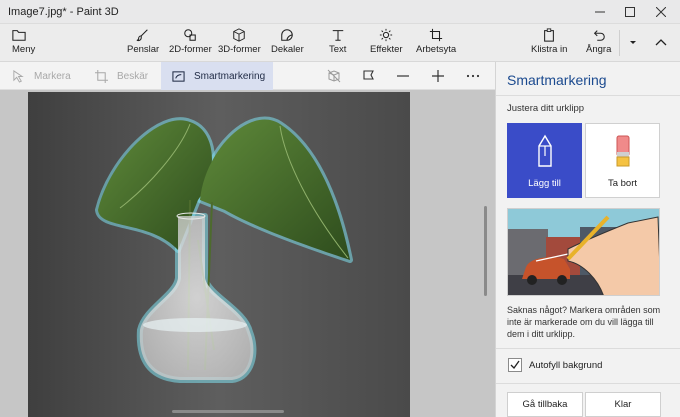 This screenshot has width=680, height=417. What do you see at coordinates (287, 43) in the screenshot?
I see `ribbon-tool-stickers: Dekaler` at bounding box center [287, 43].